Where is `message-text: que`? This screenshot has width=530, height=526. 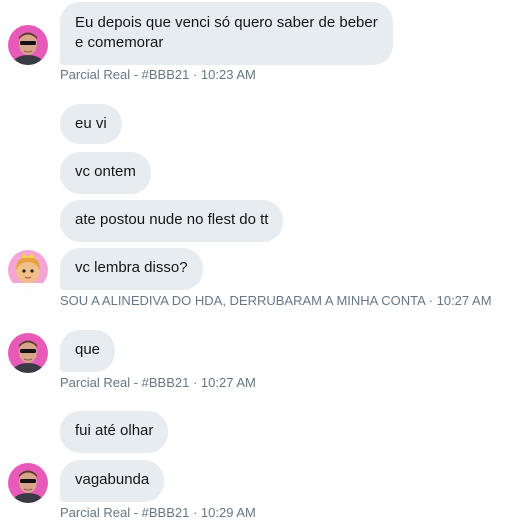 message-text: que is located at coordinates (88, 349).